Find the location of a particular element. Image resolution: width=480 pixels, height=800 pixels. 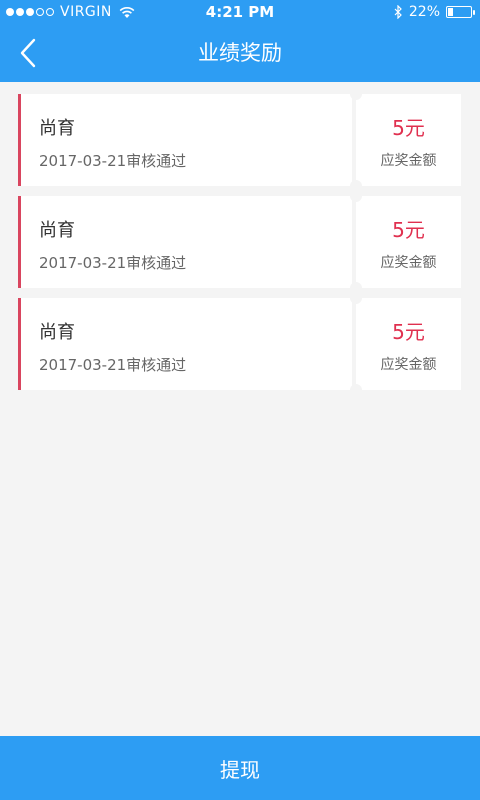

status-right: 22% is located at coordinates (434, 12).